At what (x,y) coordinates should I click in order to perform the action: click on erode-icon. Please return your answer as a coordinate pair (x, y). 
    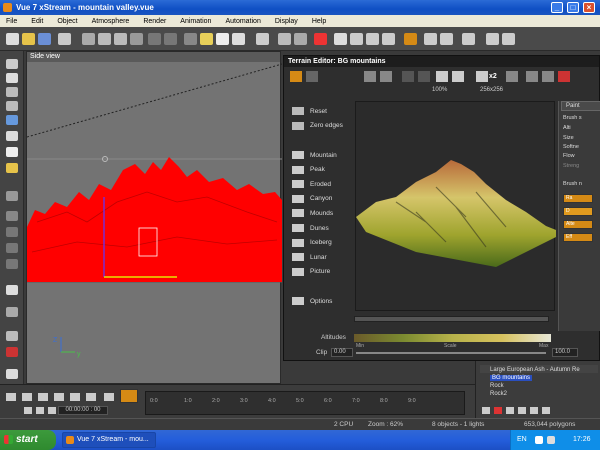
    Looking at the image, I should click on (532, 76).